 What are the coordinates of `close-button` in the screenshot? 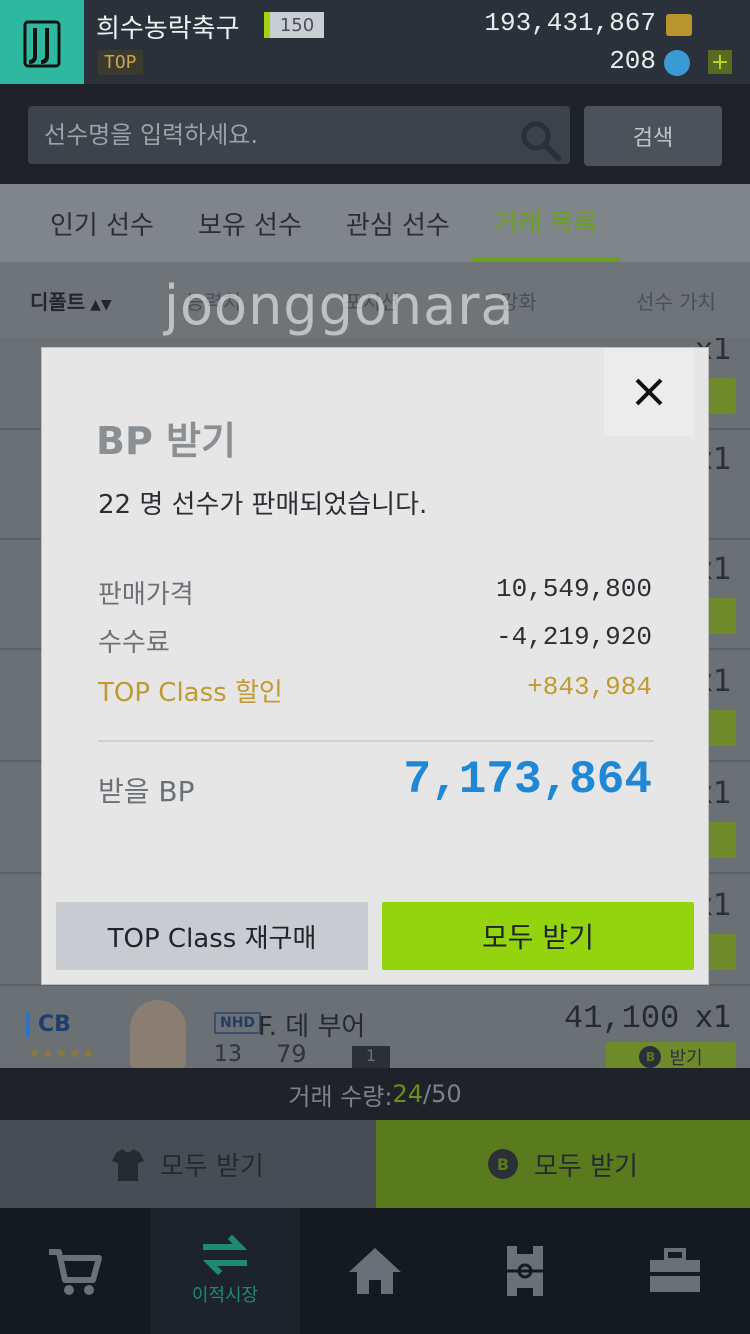 It's located at (649, 392).